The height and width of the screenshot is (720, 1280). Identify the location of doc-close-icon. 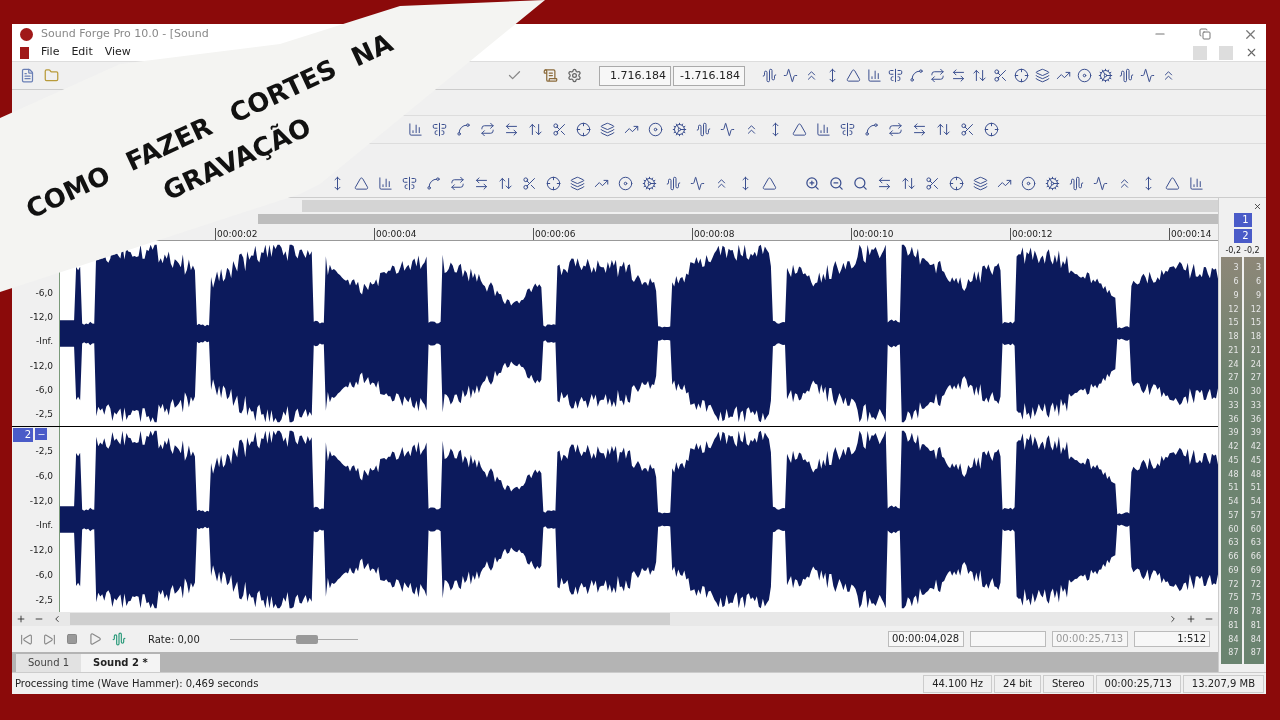
(1251, 52).